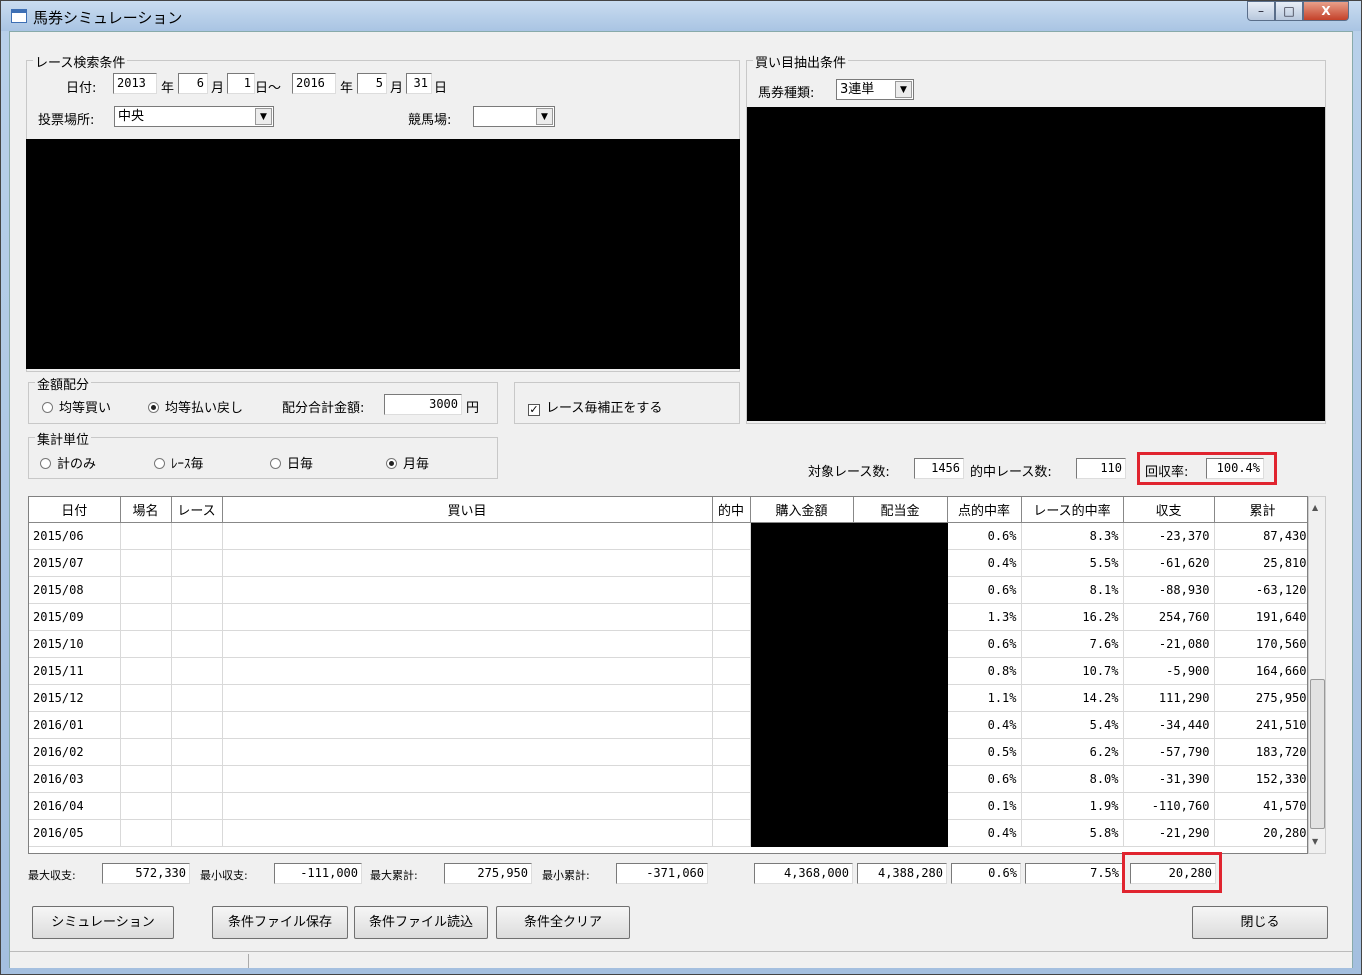 Image resolution: width=1362 pixels, height=975 pixels. I want to click on table-row: 2016/04 0.1% 1.9% -110,760 41,570, so click(668, 806).